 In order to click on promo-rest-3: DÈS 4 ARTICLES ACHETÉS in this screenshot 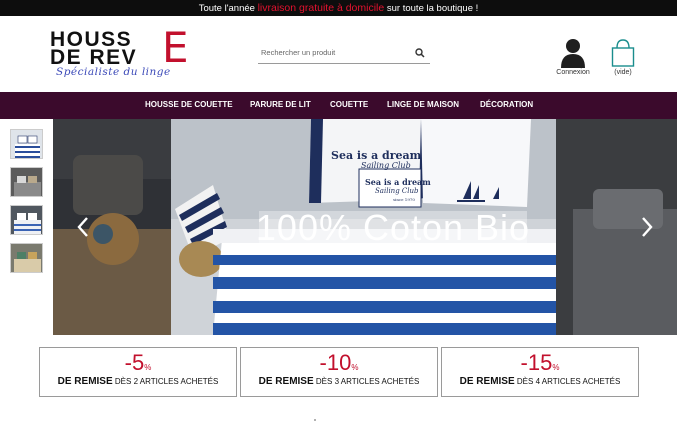, I will do `click(568, 381)`.